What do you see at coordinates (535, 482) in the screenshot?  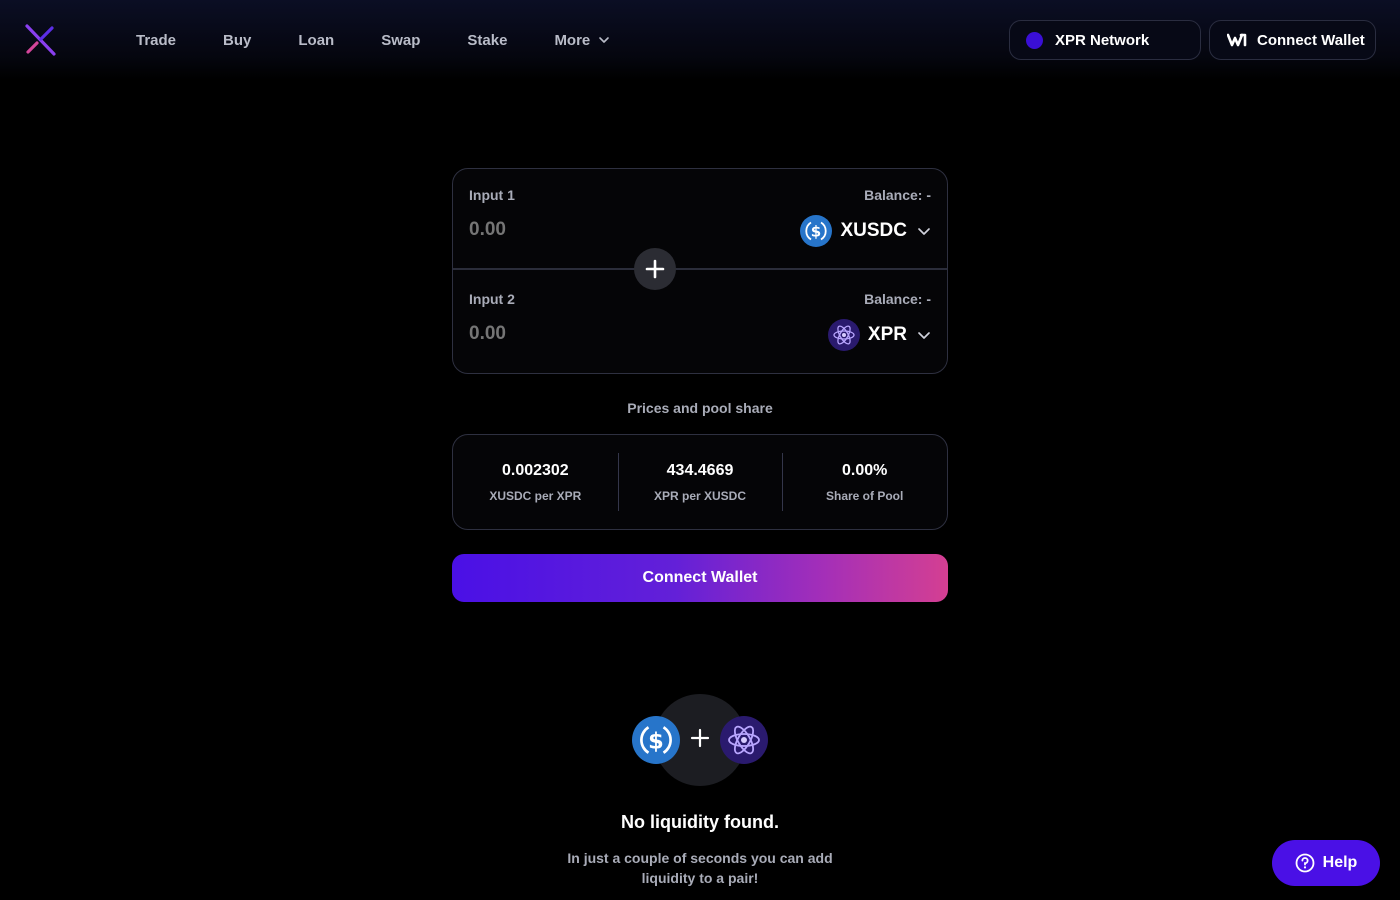 I see `price-cell: 0.002302 XUSDC per XPR` at bounding box center [535, 482].